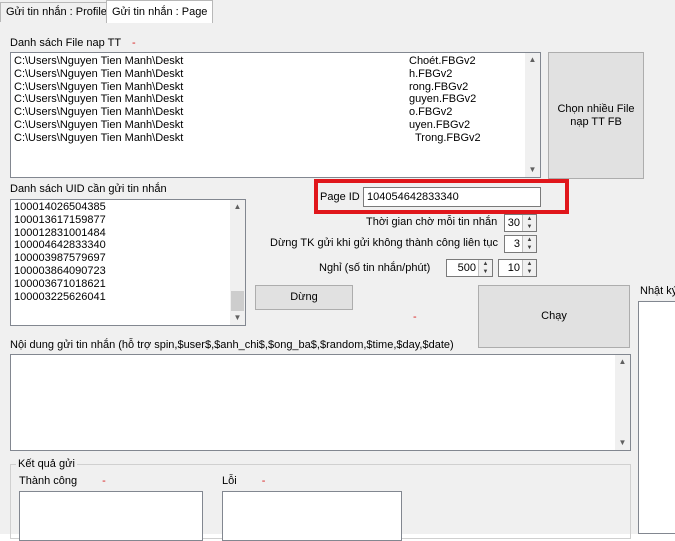  I want to click on list-item: uyen.FBGv2, so click(445, 125).